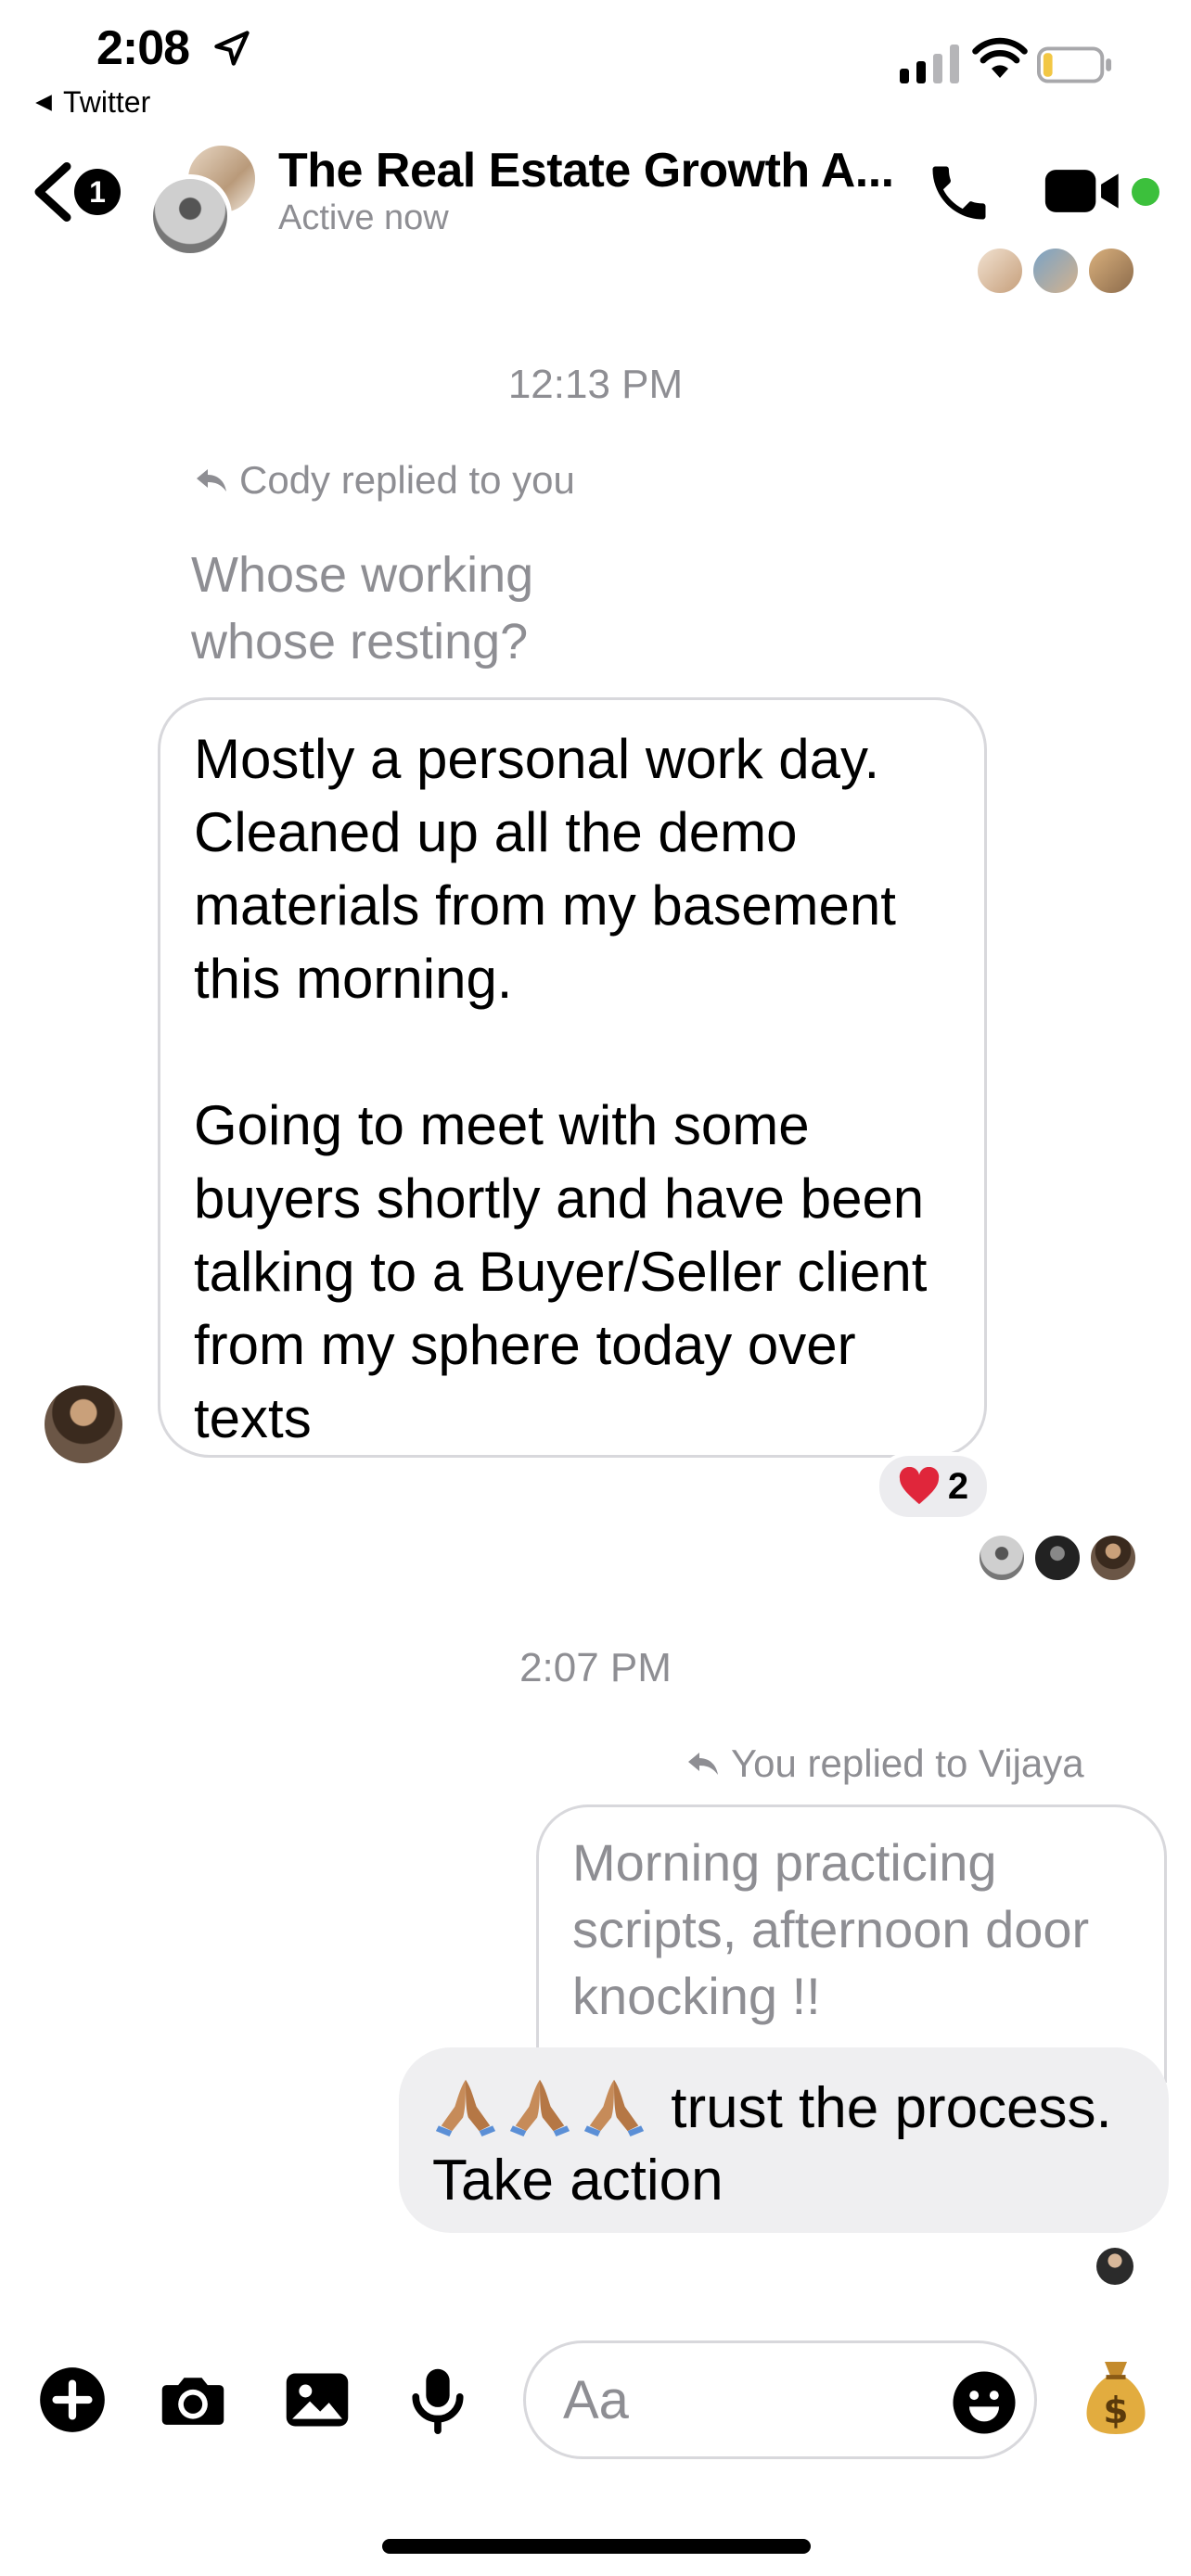  I want to click on reply-label: Cody replied to you, so click(384, 481).